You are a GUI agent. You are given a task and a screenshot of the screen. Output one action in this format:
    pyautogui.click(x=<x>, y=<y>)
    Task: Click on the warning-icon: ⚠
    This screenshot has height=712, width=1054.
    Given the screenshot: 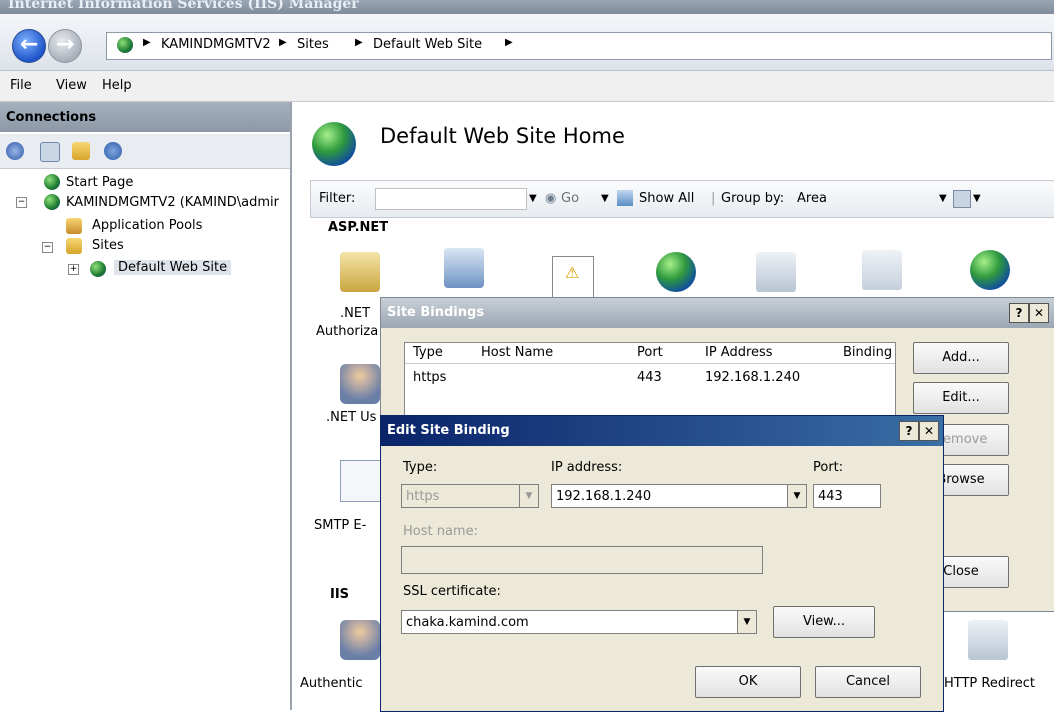 What is the action you would take?
    pyautogui.click(x=572, y=272)
    